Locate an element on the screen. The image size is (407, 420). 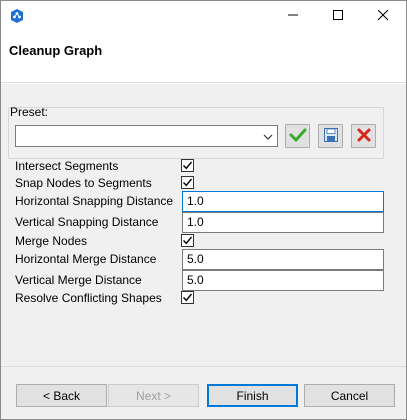
intersect-segments-label: Intersect Segments is located at coordinates (67, 166).